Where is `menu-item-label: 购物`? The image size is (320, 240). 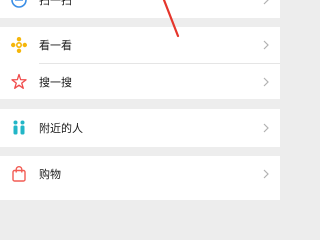 menu-item-label: 购物 is located at coordinates (50, 174).